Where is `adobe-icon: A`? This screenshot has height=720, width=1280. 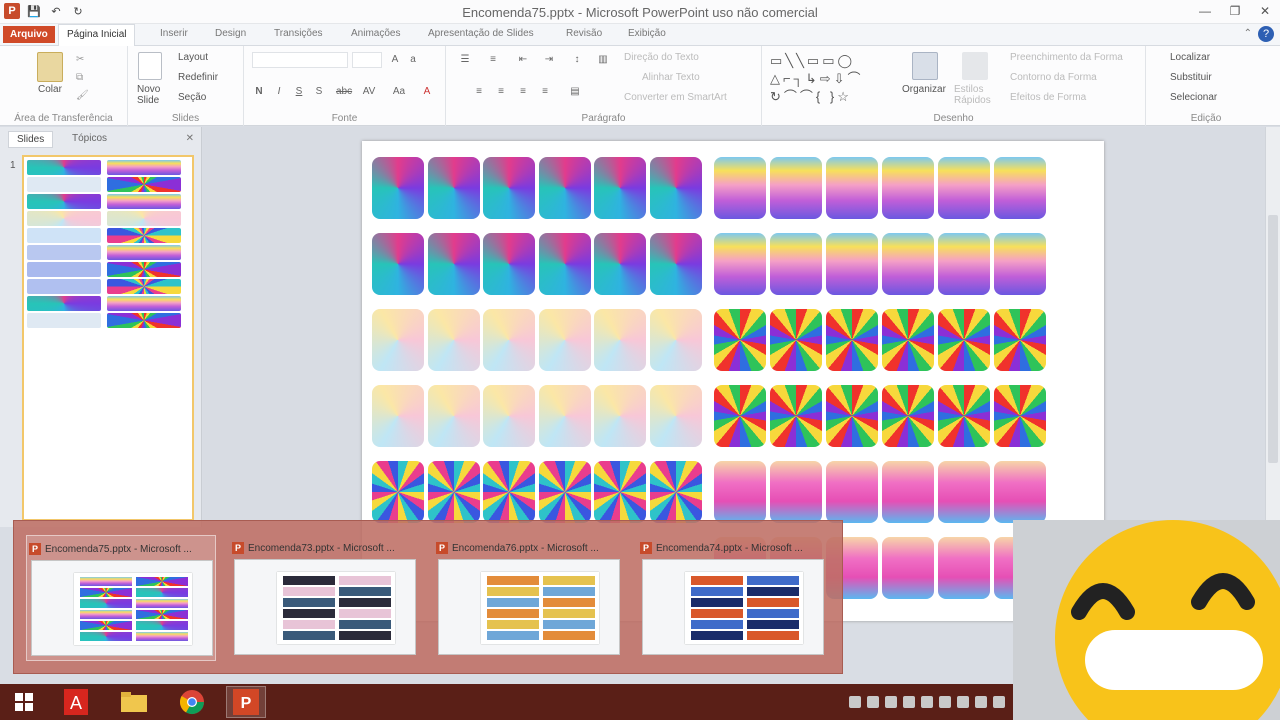
adobe-icon: A is located at coordinates (76, 702).